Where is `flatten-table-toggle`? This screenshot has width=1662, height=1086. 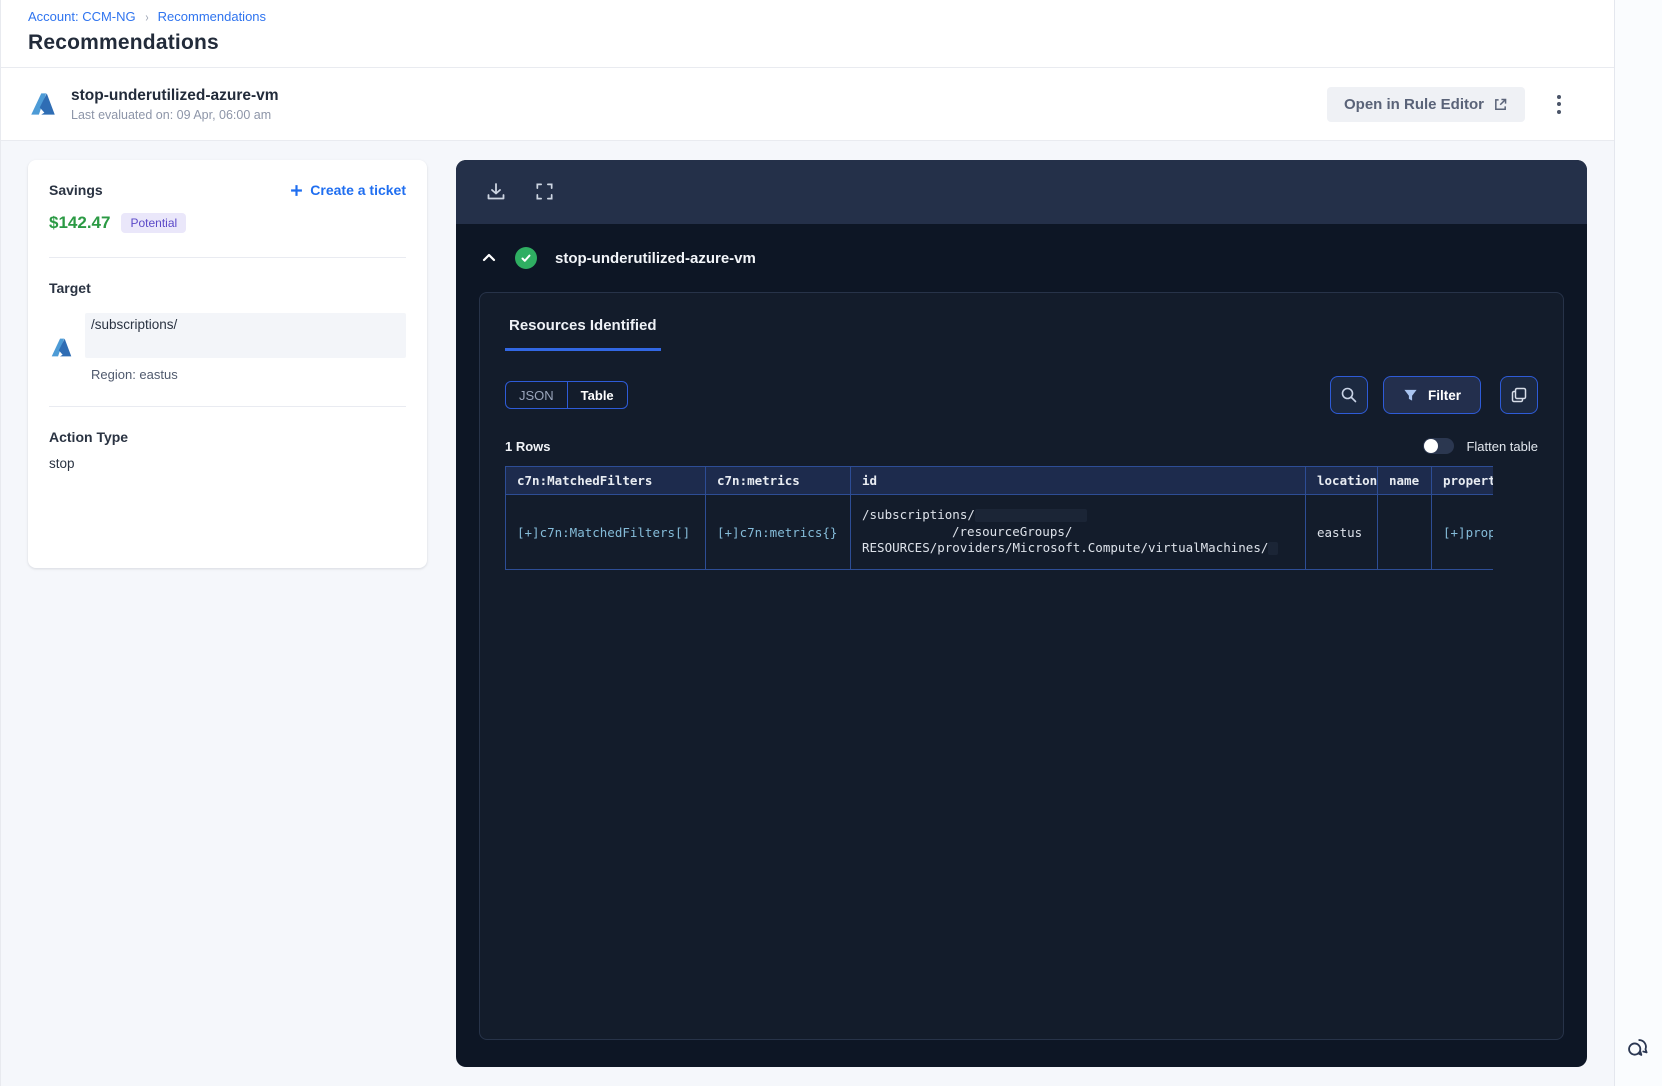
flatten-table-toggle is located at coordinates (1439, 446).